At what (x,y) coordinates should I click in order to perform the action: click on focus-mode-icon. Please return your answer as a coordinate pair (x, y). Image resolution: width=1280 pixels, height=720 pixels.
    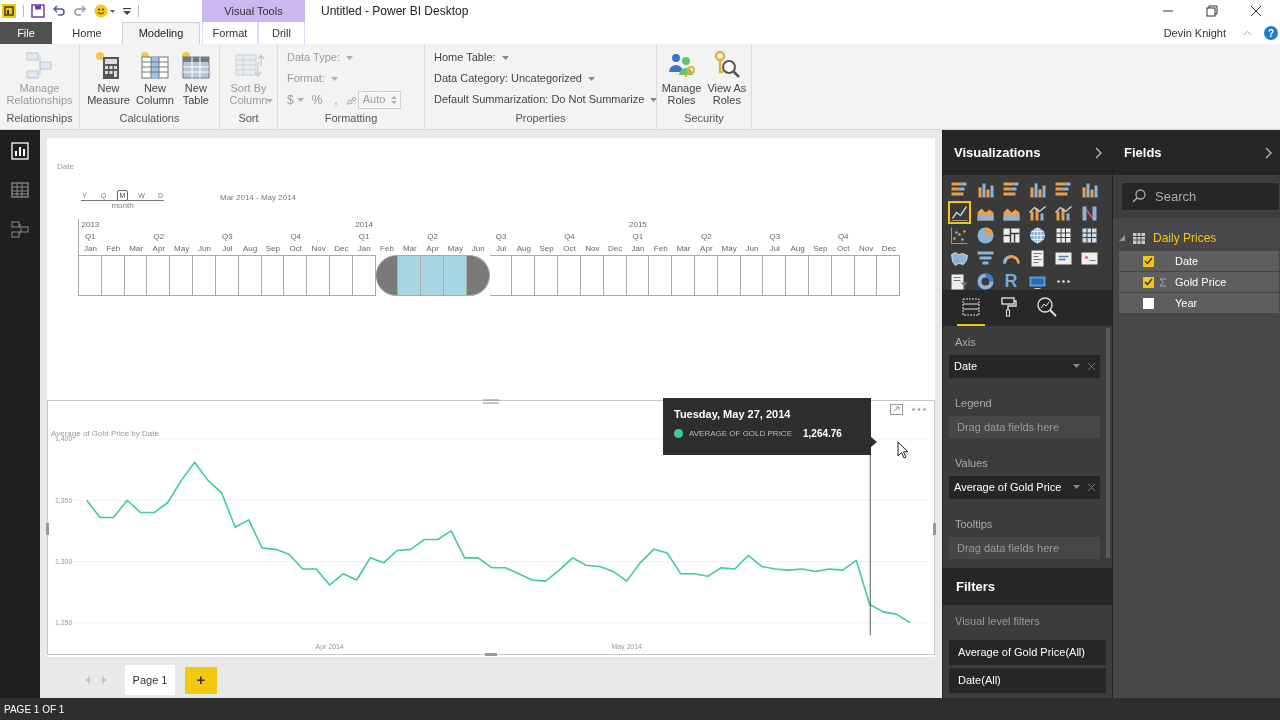
    Looking at the image, I should click on (896, 409).